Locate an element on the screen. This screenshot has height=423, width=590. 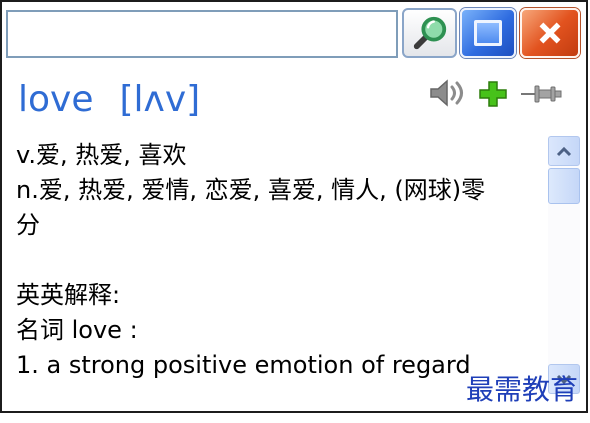
speaker-icon is located at coordinates (447, 93).